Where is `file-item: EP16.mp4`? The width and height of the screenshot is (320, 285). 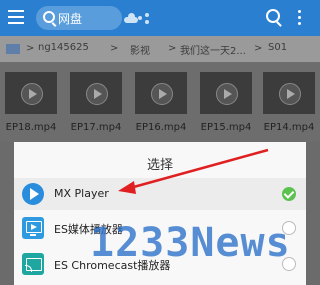
file-item: EP16.mp4 is located at coordinates (161, 102).